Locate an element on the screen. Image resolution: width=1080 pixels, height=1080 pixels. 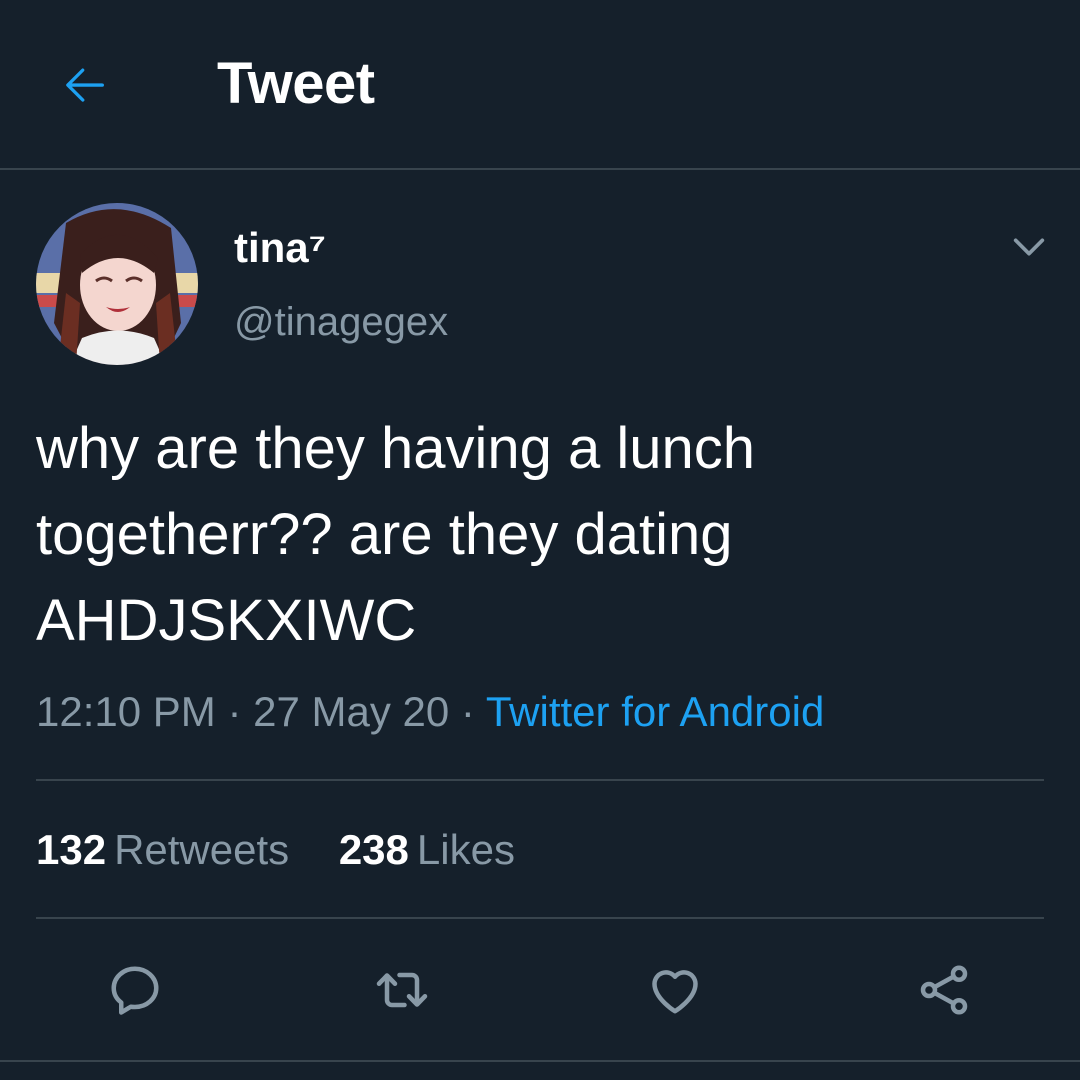
likes-stat: 238 Likes is located at coordinates (427, 850).